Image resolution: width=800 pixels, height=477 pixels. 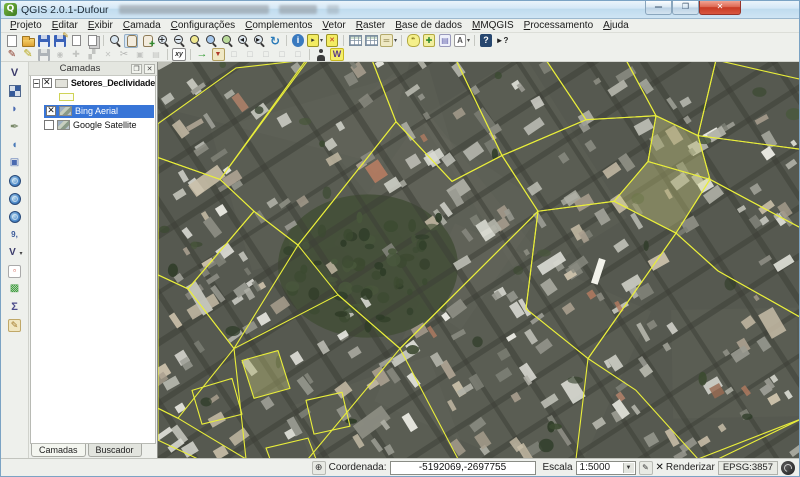 What do you see at coordinates (76, 41) in the screenshot?
I see `new-print-composer` at bounding box center [76, 41].